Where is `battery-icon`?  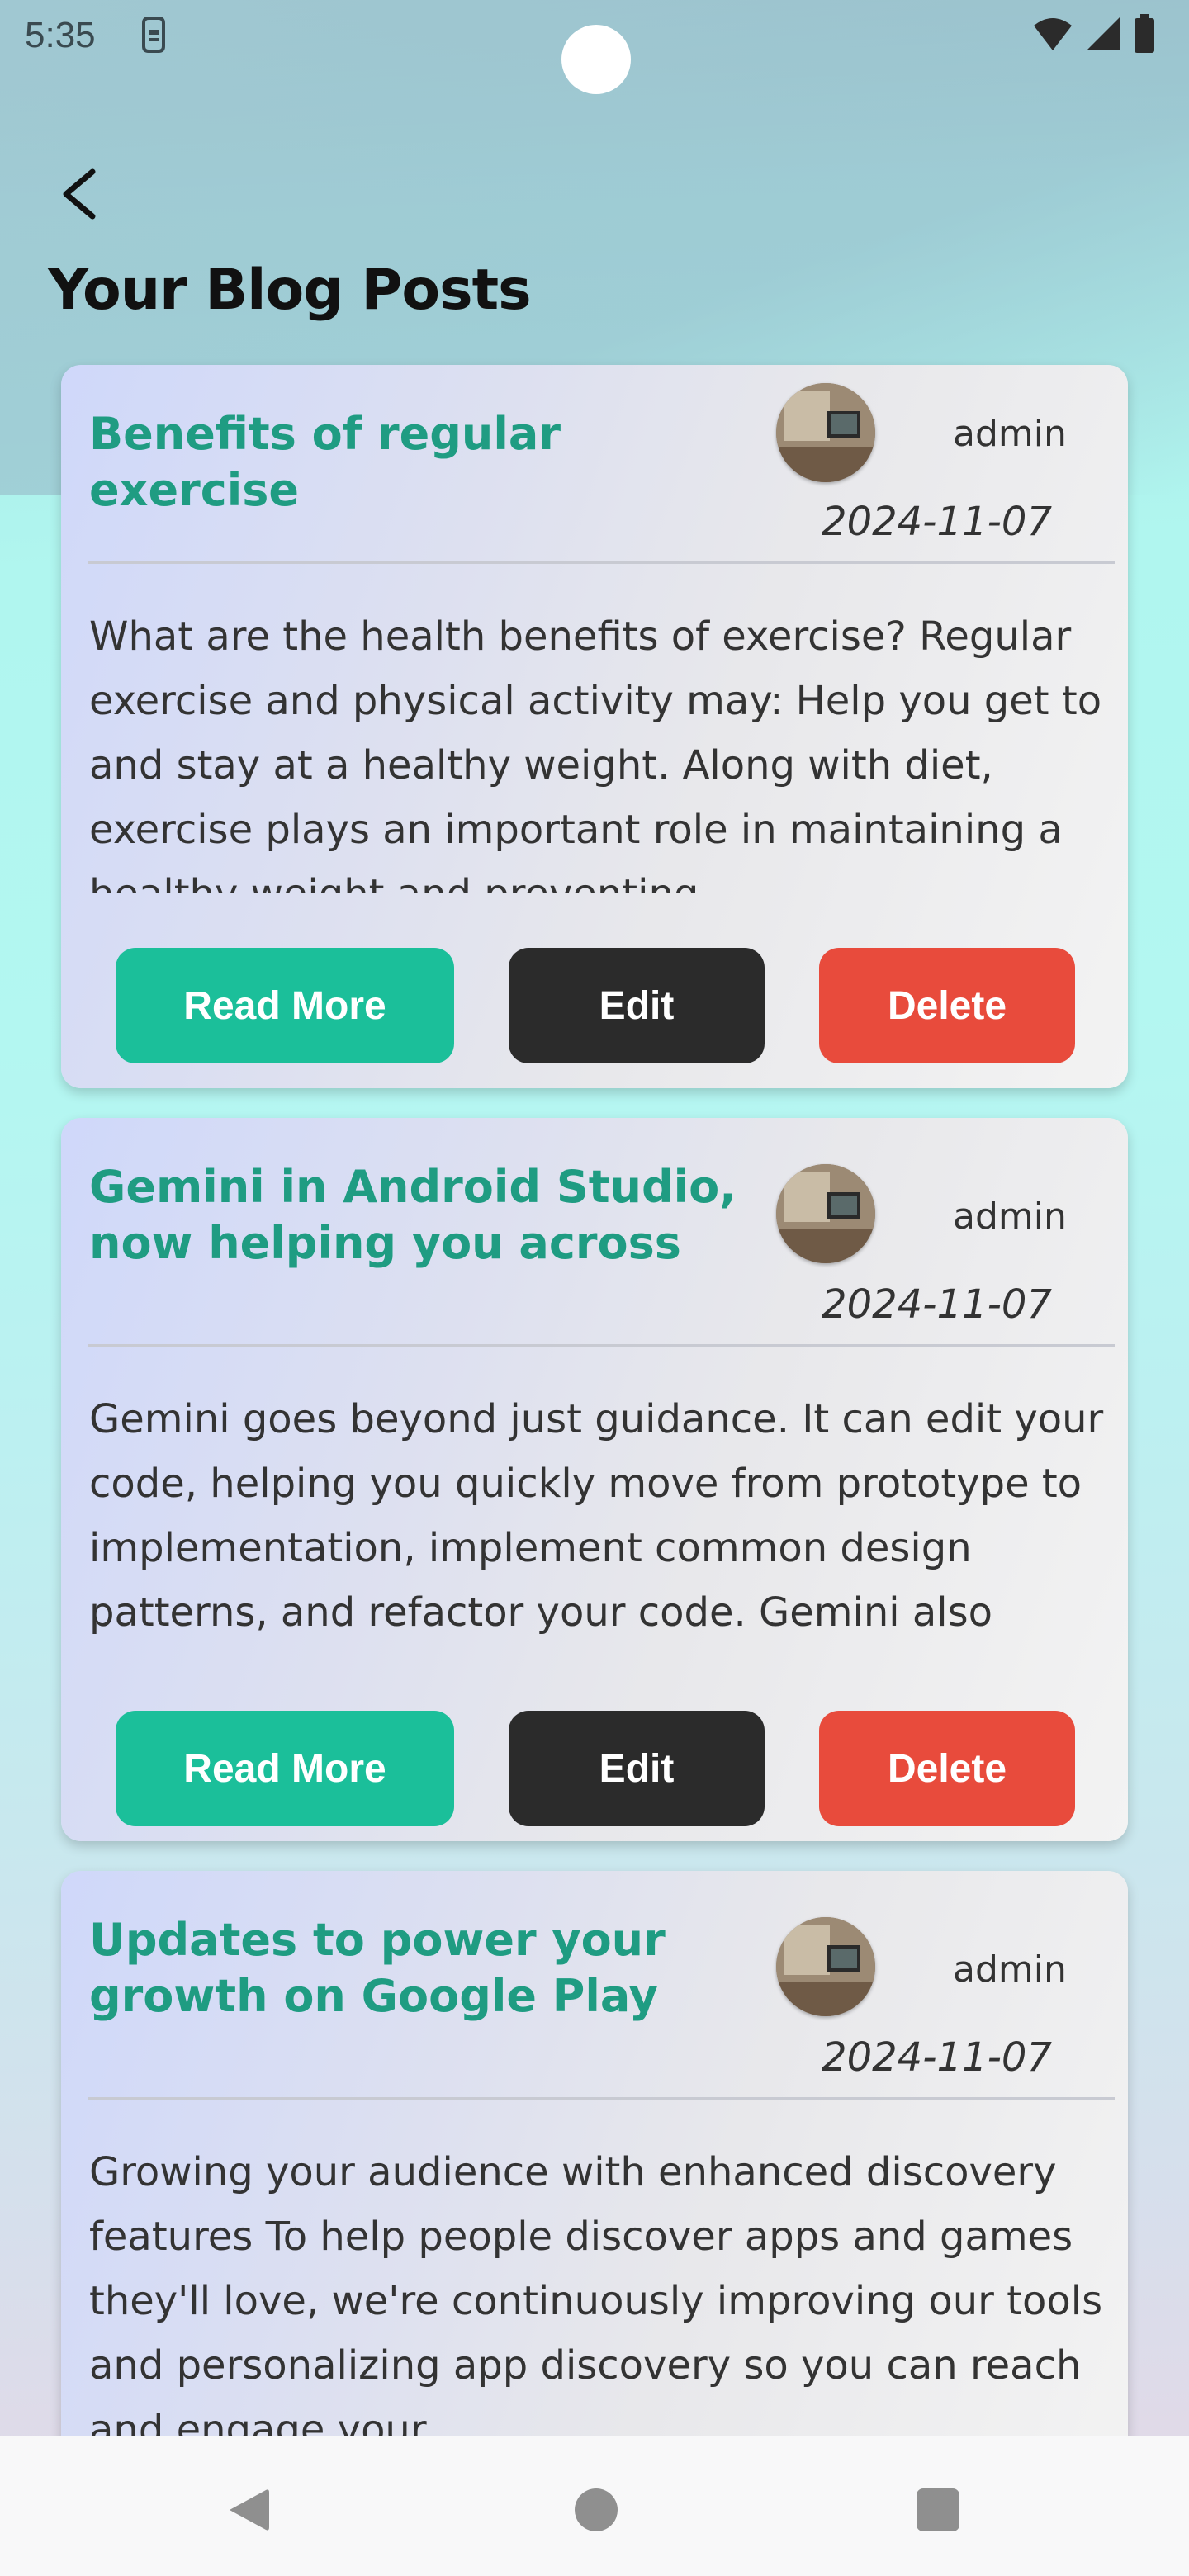
battery-icon is located at coordinates (1144, 35).